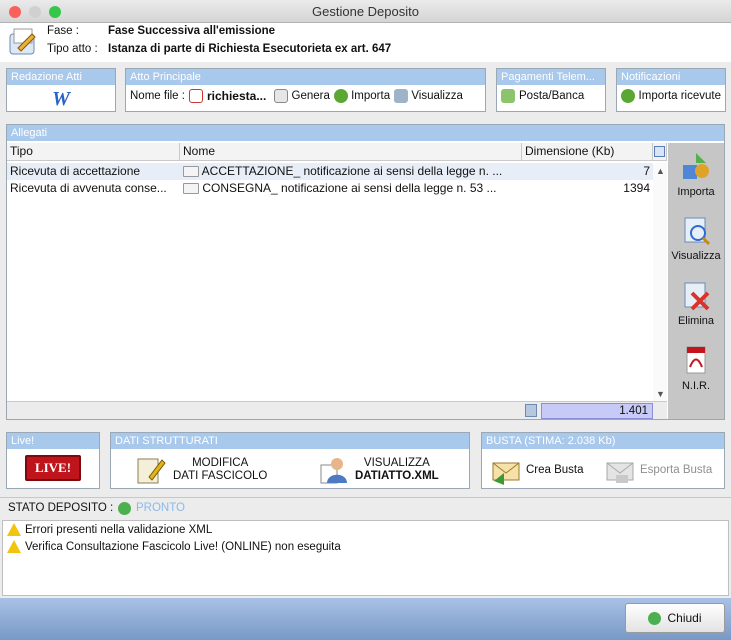  I want to click on fase-icon, so click(23, 42).